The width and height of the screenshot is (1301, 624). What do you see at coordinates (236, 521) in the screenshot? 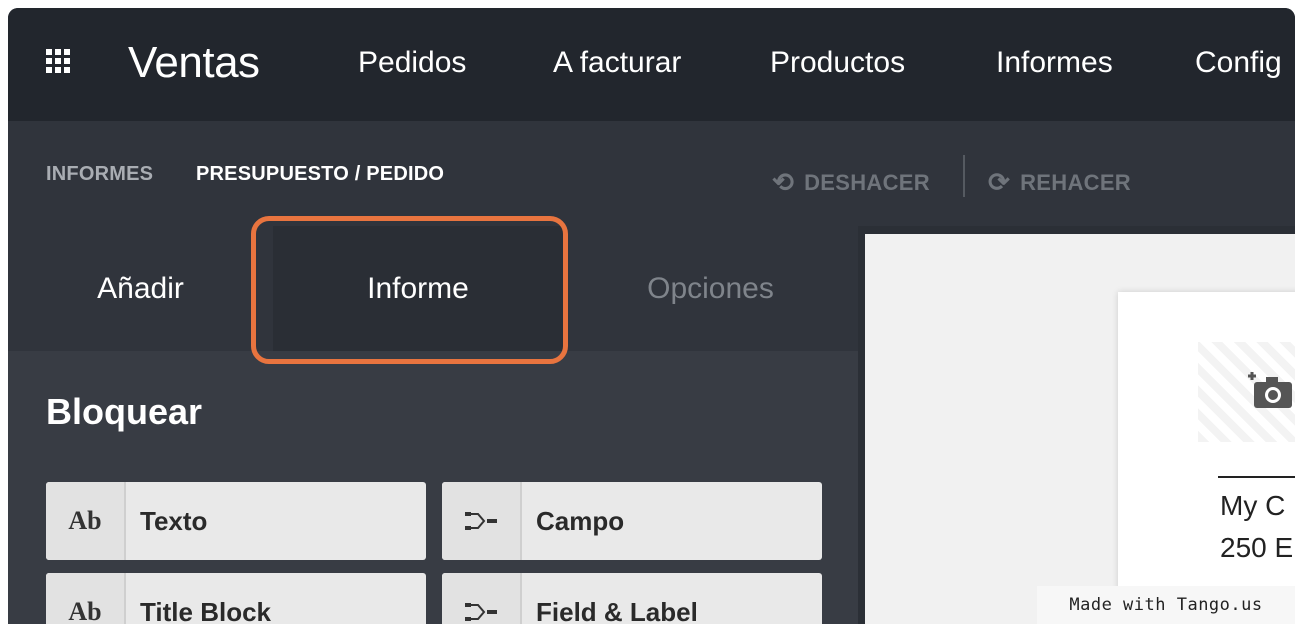
I see `block-text: Ab Texto` at bounding box center [236, 521].